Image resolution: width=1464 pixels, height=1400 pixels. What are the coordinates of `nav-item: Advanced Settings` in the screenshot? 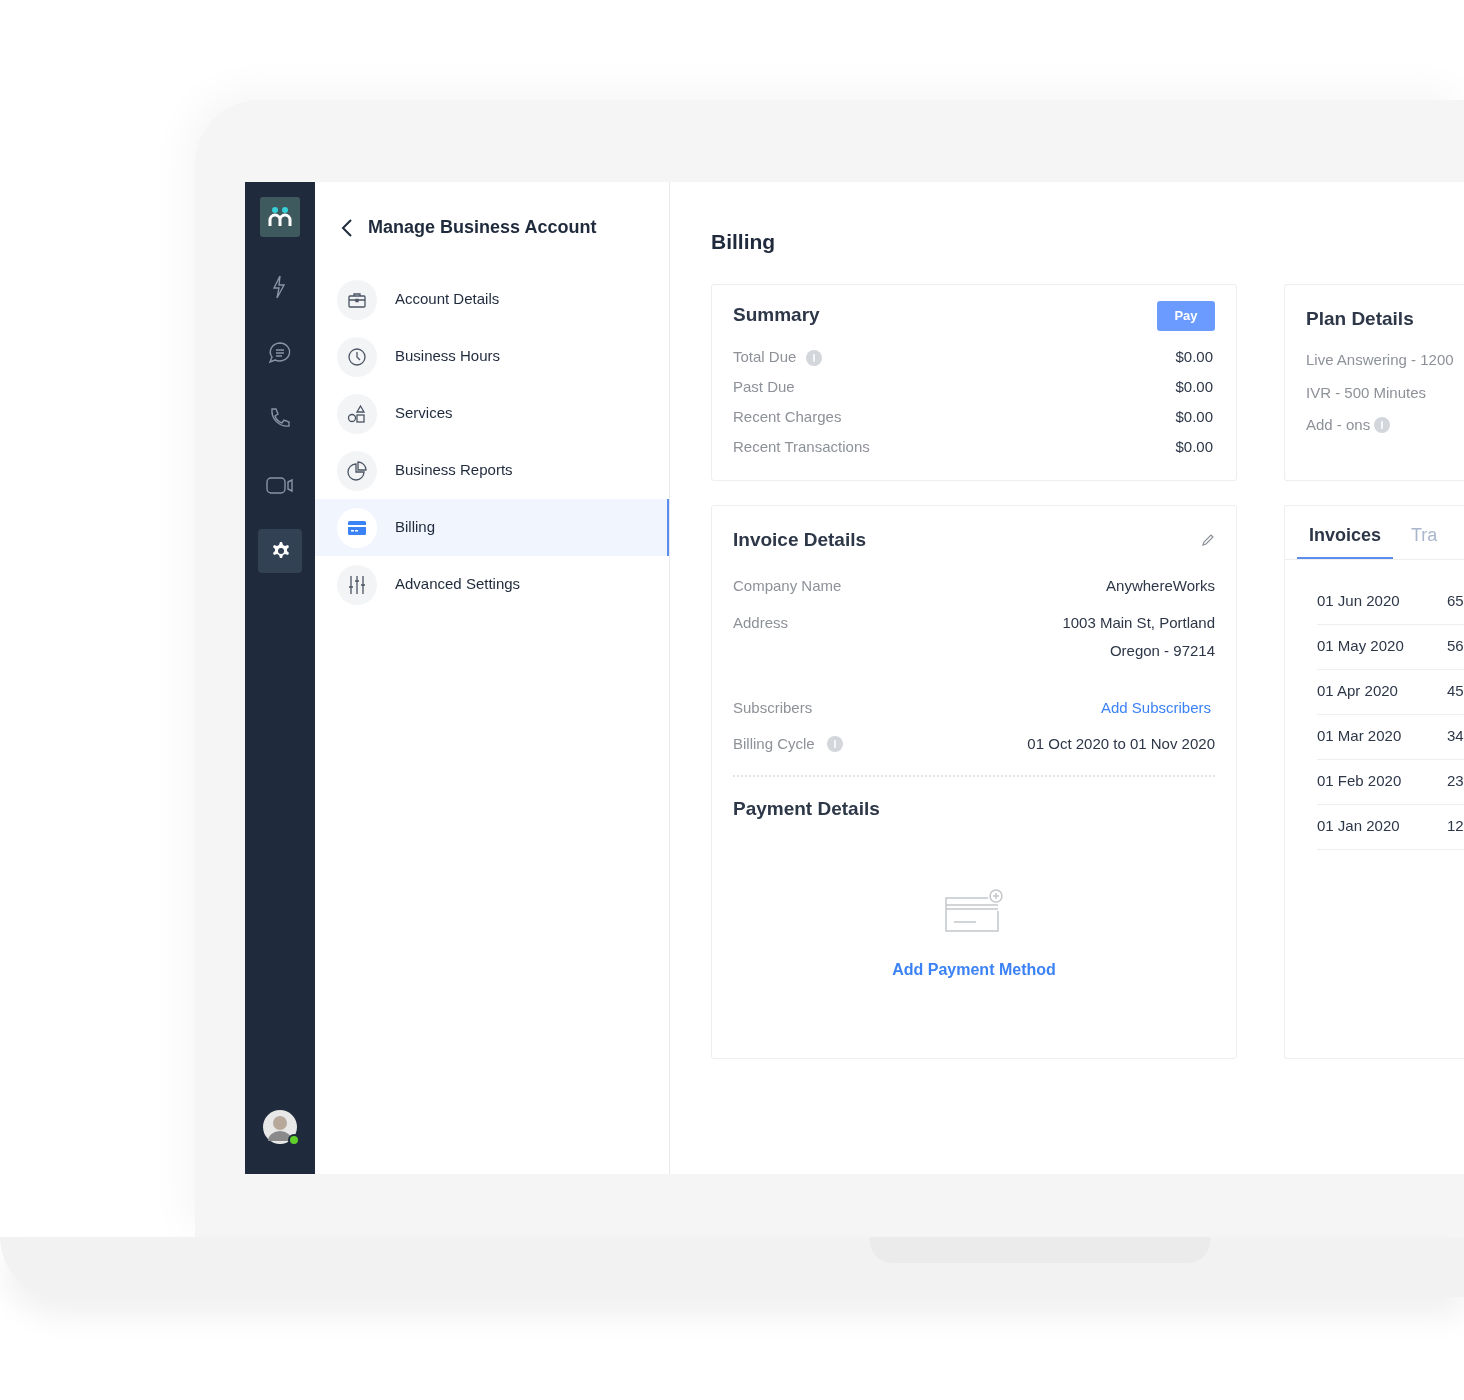 It's located at (492, 584).